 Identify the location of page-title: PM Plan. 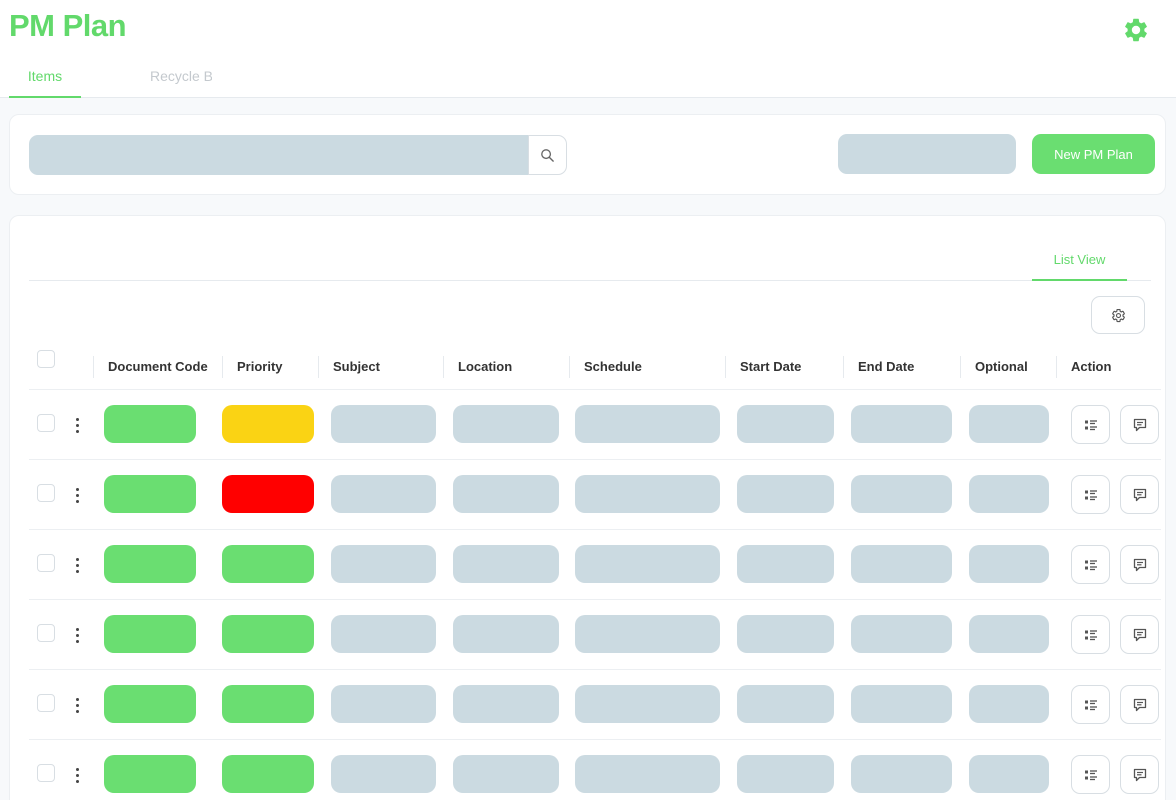
(68, 25).